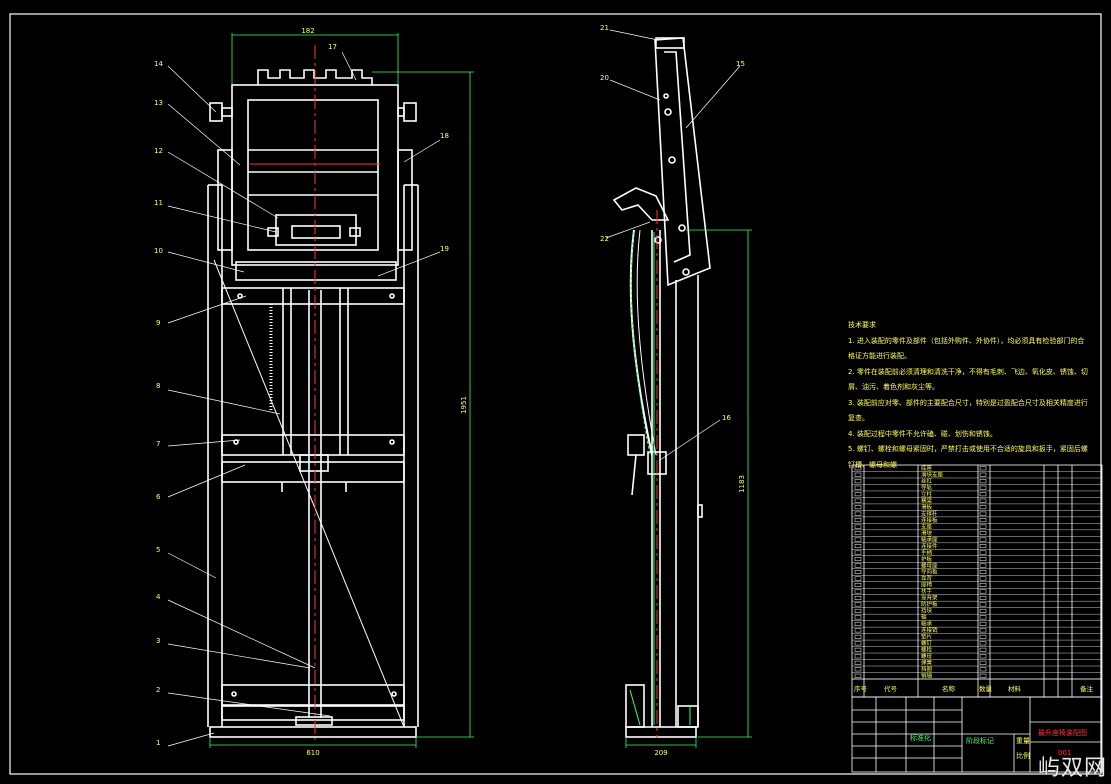 This screenshot has height=784, width=1111. I want to click on table-row-name: 靠背, so click(927, 578).